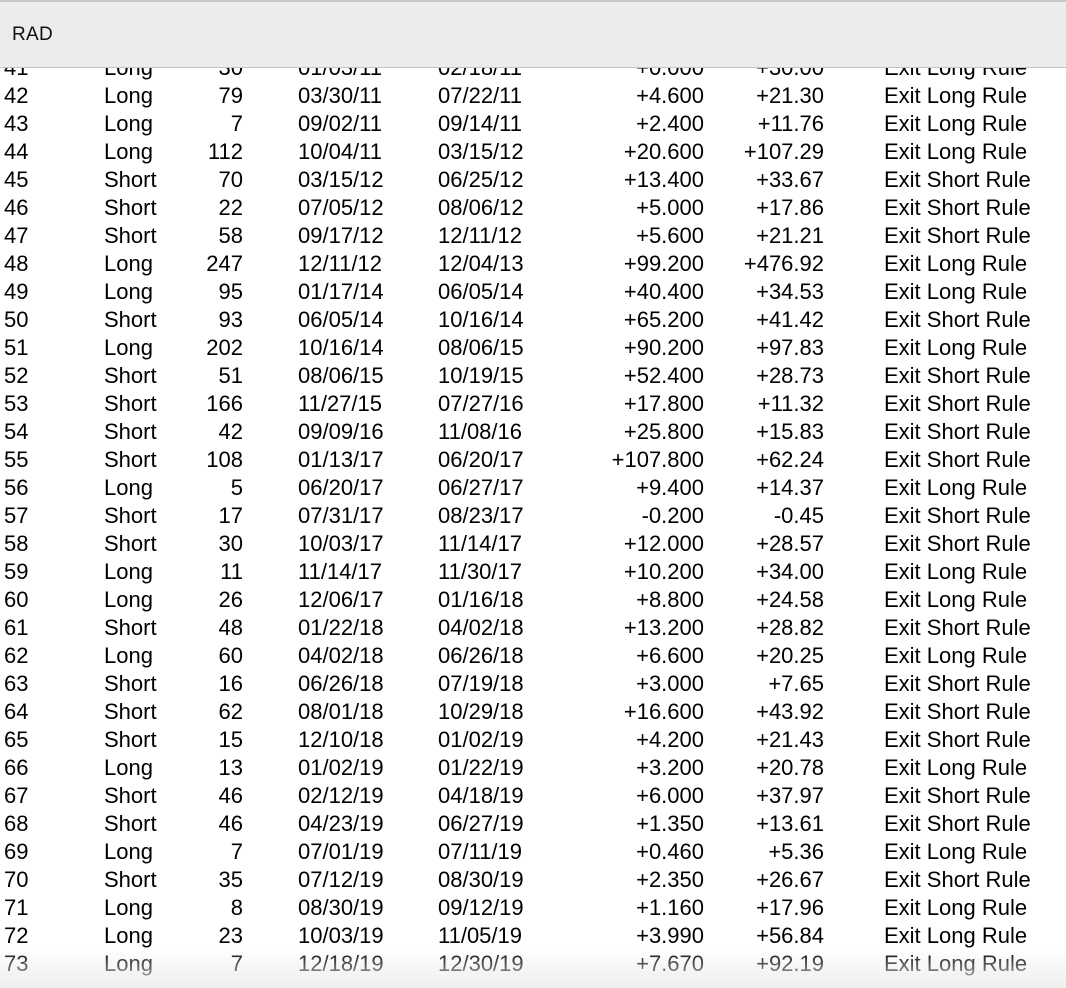 This screenshot has width=1066, height=988. What do you see at coordinates (16, 515) in the screenshot?
I see `trade-number-cell: 57` at bounding box center [16, 515].